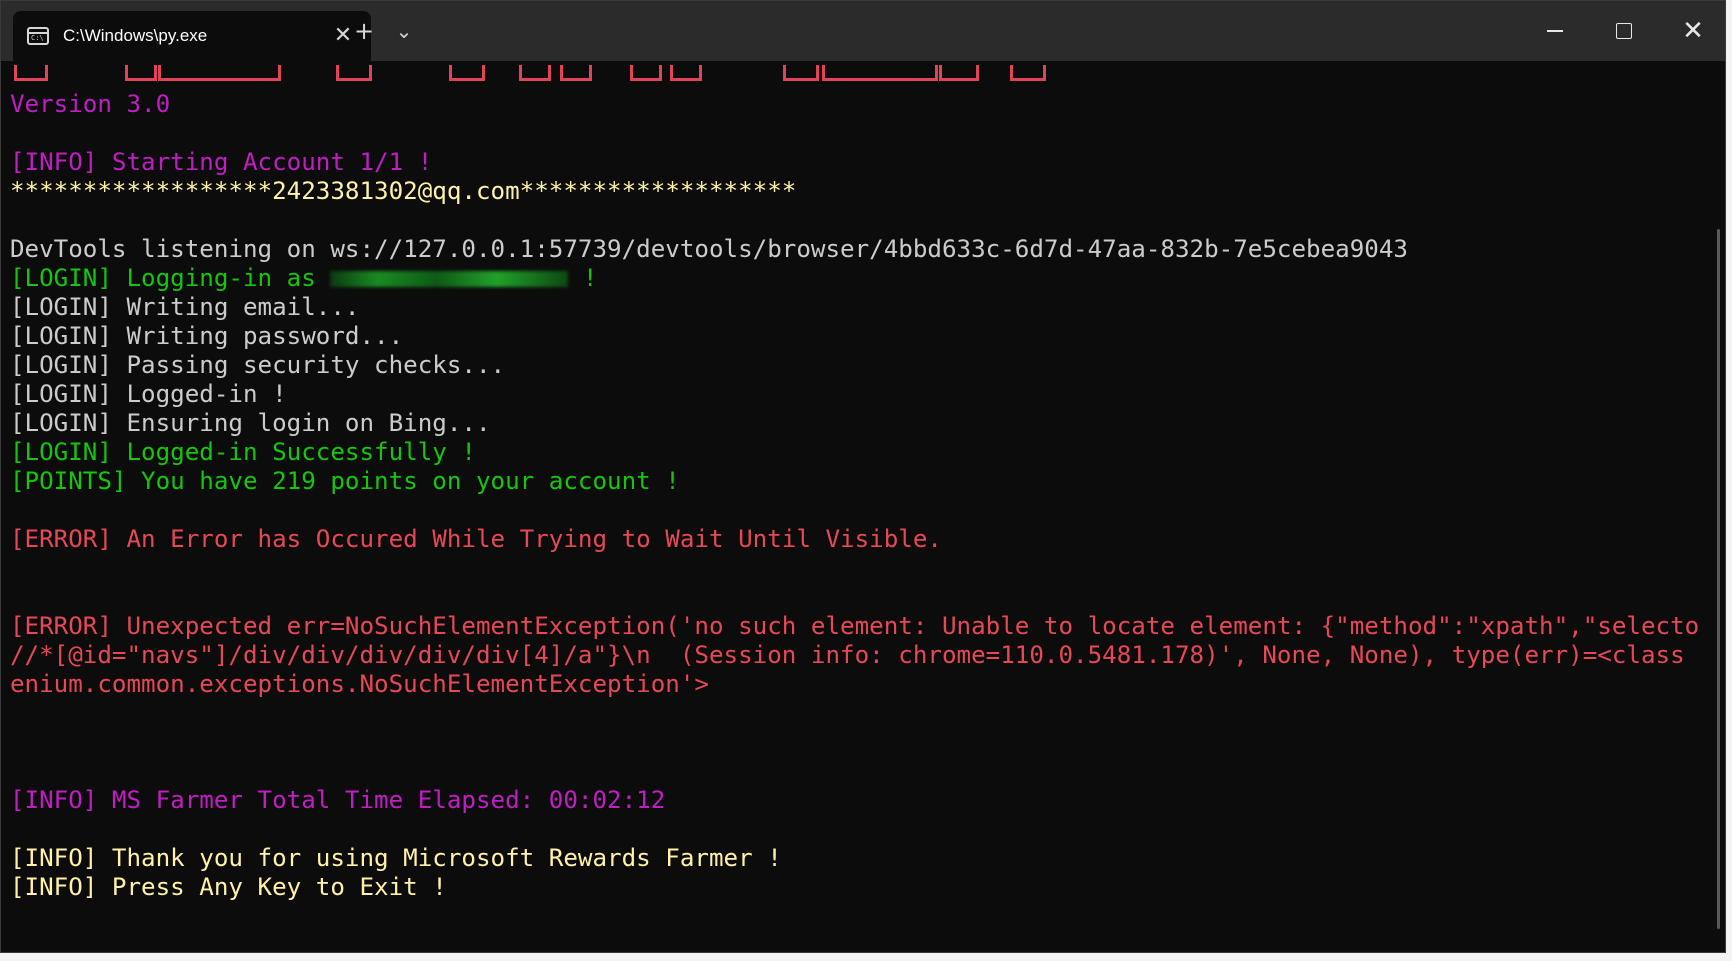 Image resolution: width=1732 pixels, height=961 pixels. What do you see at coordinates (148, 394) in the screenshot?
I see `logged-in-line: [LOGIN] Logged-in !` at bounding box center [148, 394].